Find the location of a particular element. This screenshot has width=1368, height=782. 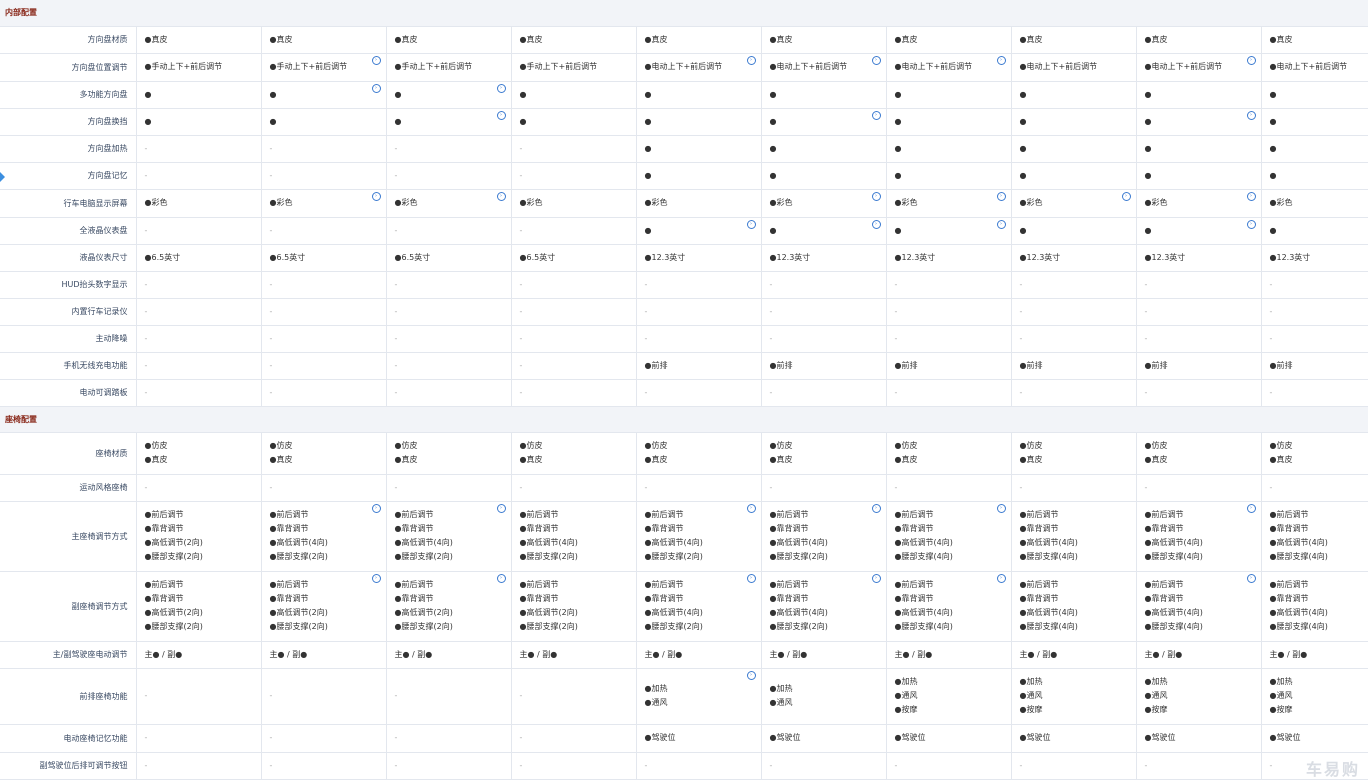

row-label: 座椅材质 is located at coordinates (68, 453).